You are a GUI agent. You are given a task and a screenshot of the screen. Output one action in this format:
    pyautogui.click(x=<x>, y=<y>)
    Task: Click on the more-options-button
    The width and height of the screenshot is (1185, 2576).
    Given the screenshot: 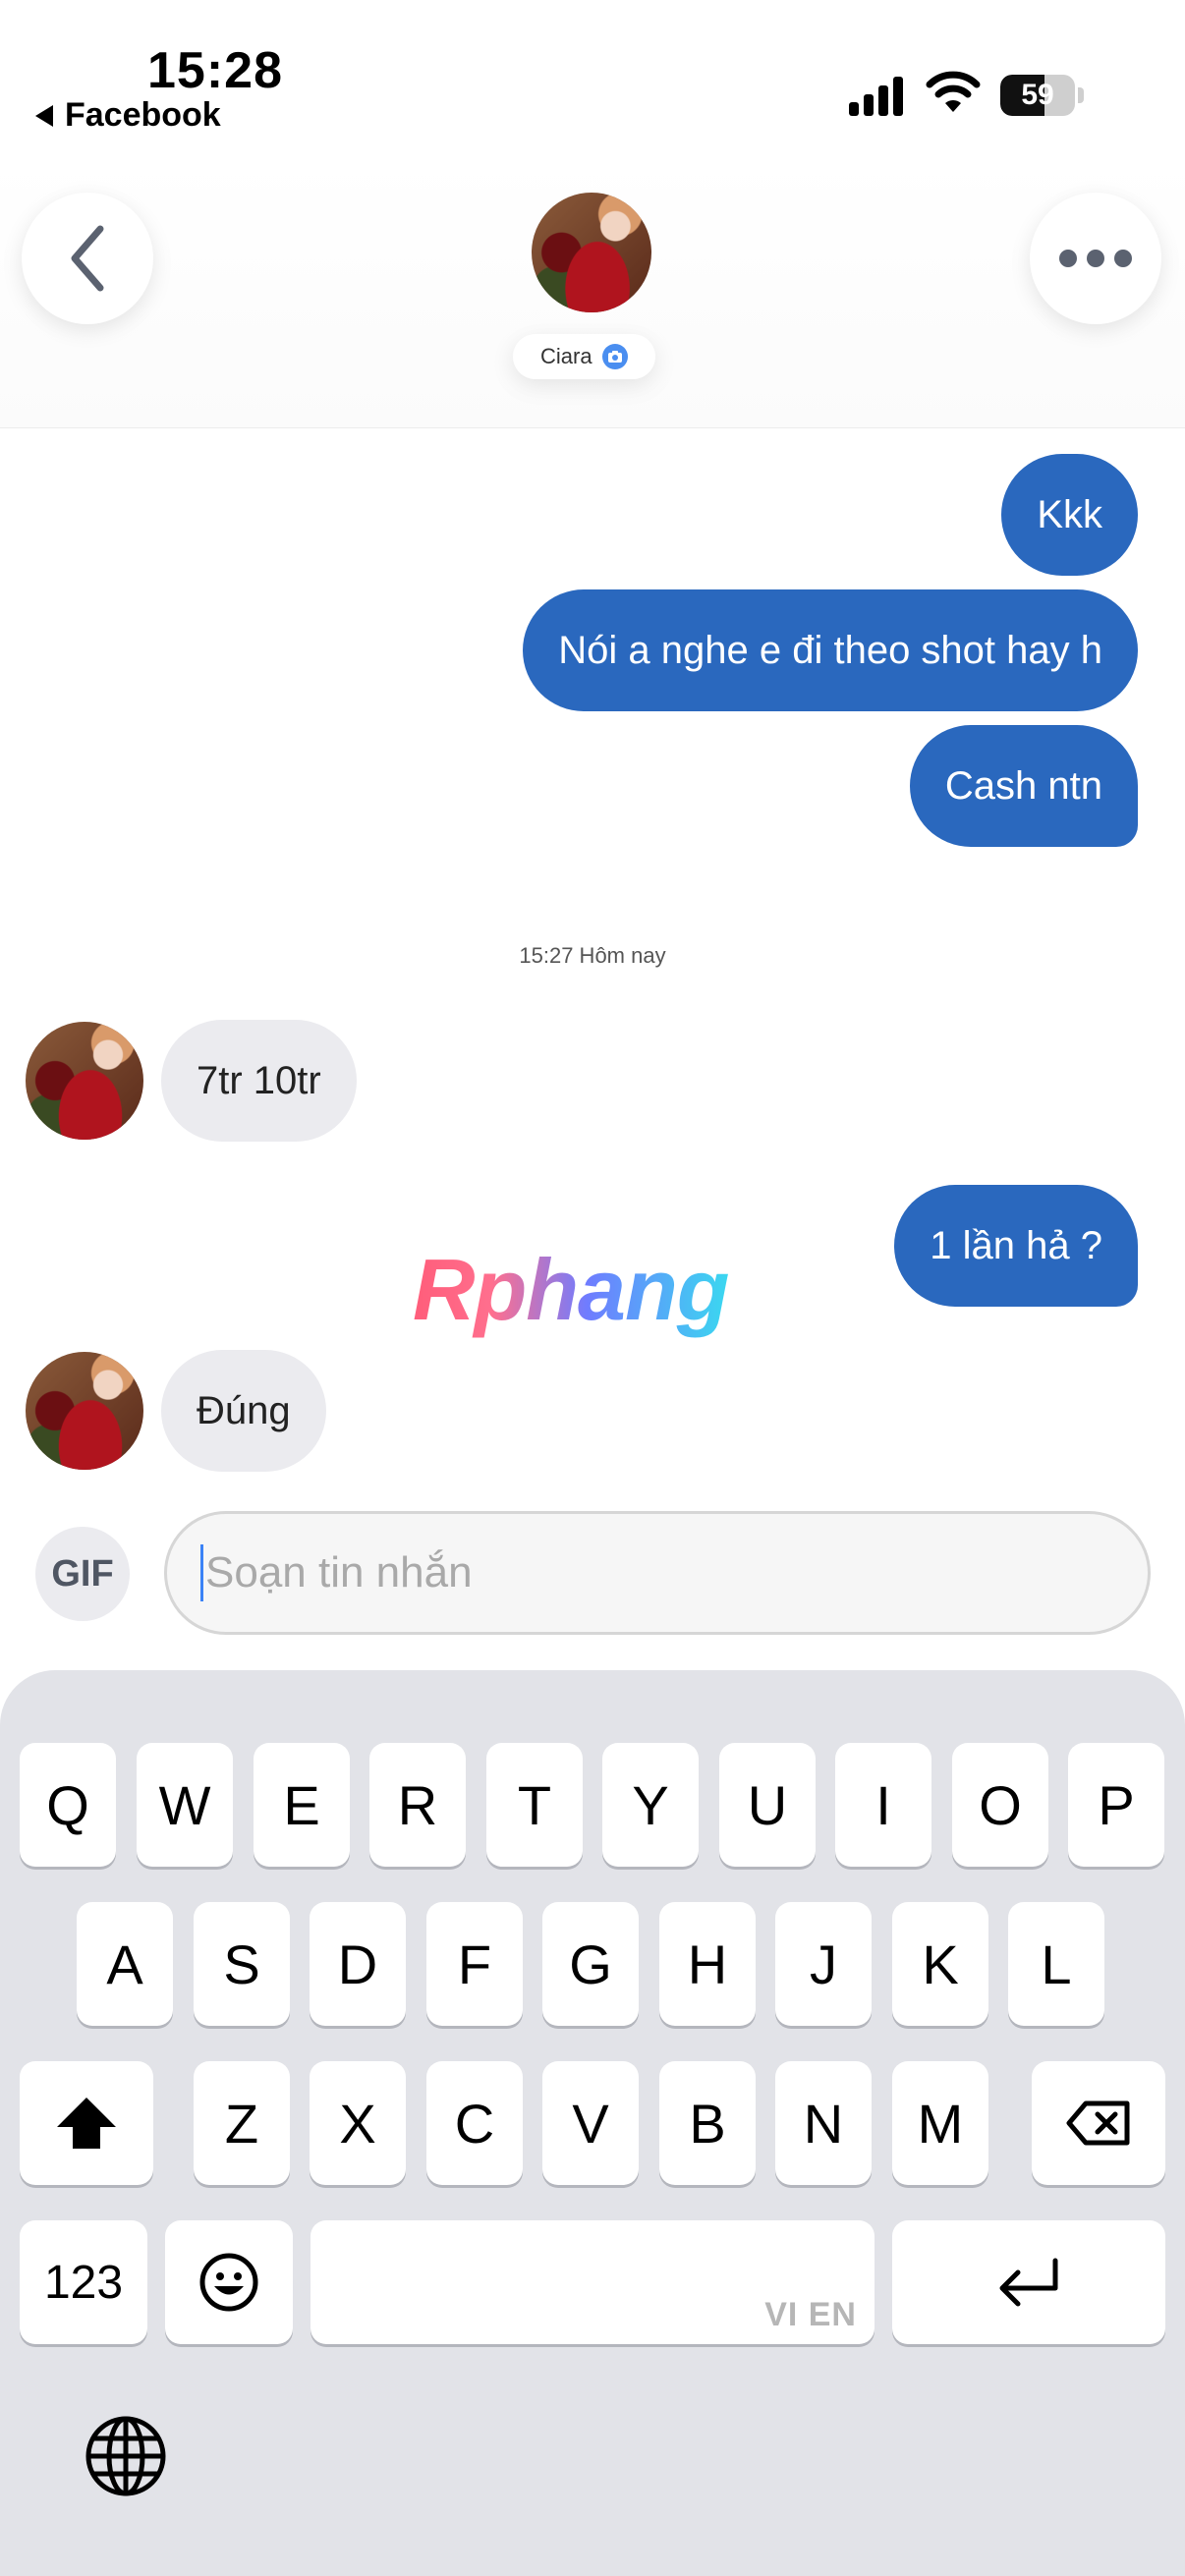 What is the action you would take?
    pyautogui.click(x=1096, y=258)
    